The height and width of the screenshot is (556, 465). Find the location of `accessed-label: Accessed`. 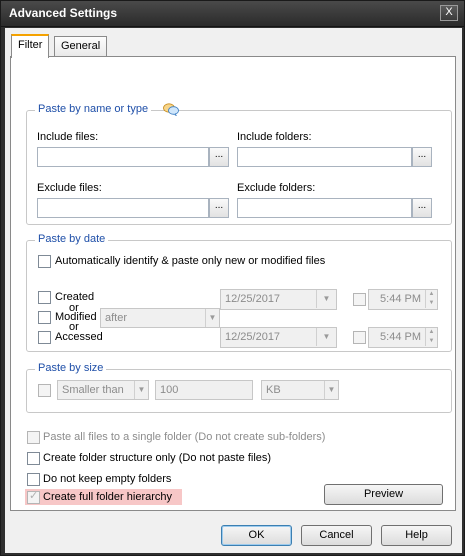

accessed-label: Accessed is located at coordinates (79, 337).